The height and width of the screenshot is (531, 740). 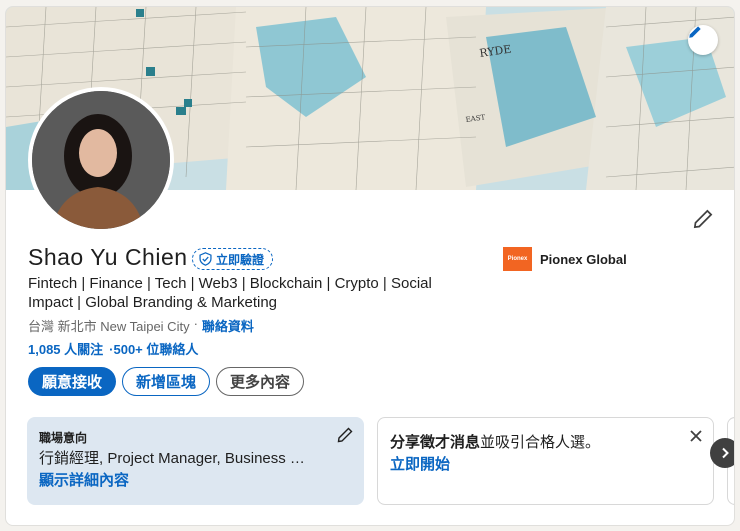 I want to click on edit-profile-button, so click(x=703, y=219).